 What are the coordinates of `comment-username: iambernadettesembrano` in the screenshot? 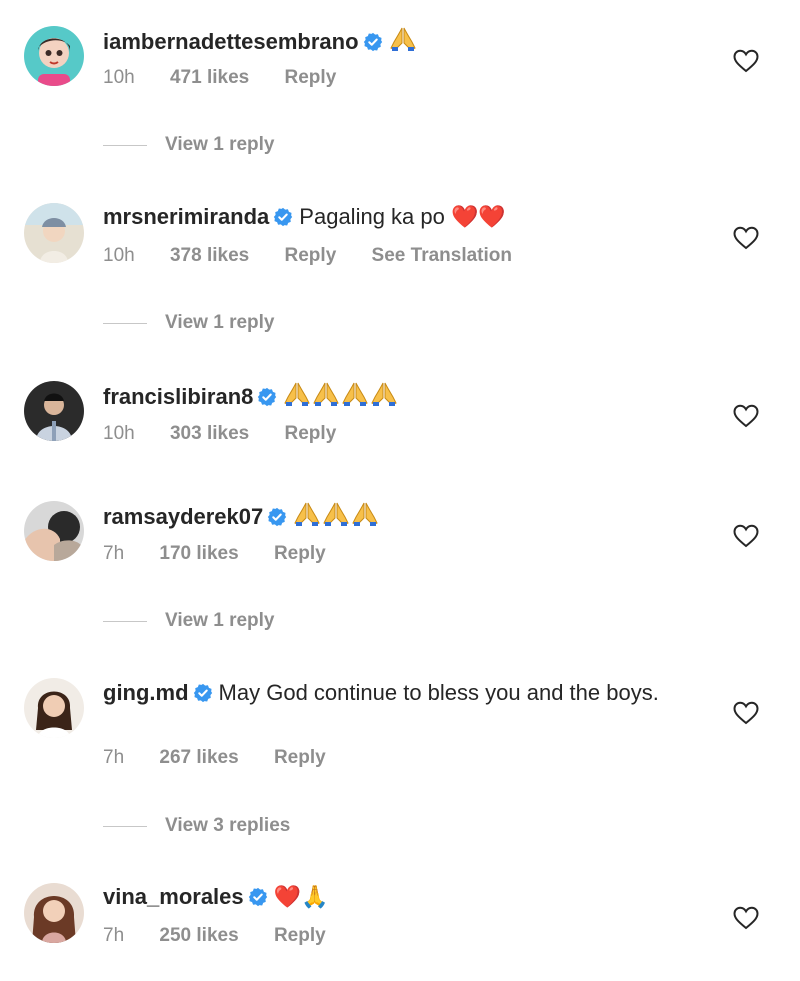 It's located at (231, 41).